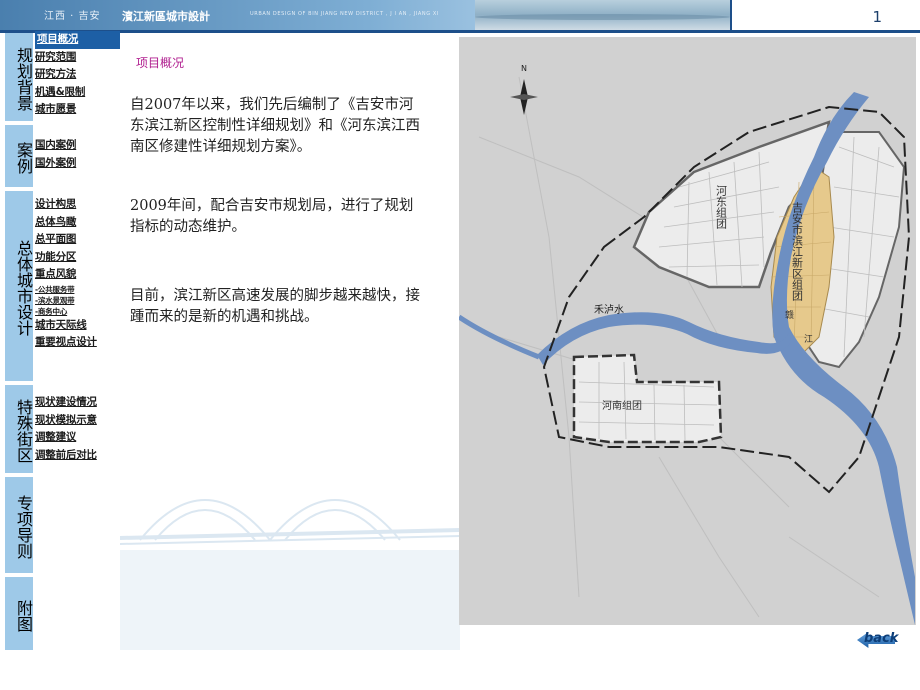 The width and height of the screenshot is (920, 690). Describe the element at coordinates (290, 574) in the screenshot. I see `bridge-illustration` at that location.